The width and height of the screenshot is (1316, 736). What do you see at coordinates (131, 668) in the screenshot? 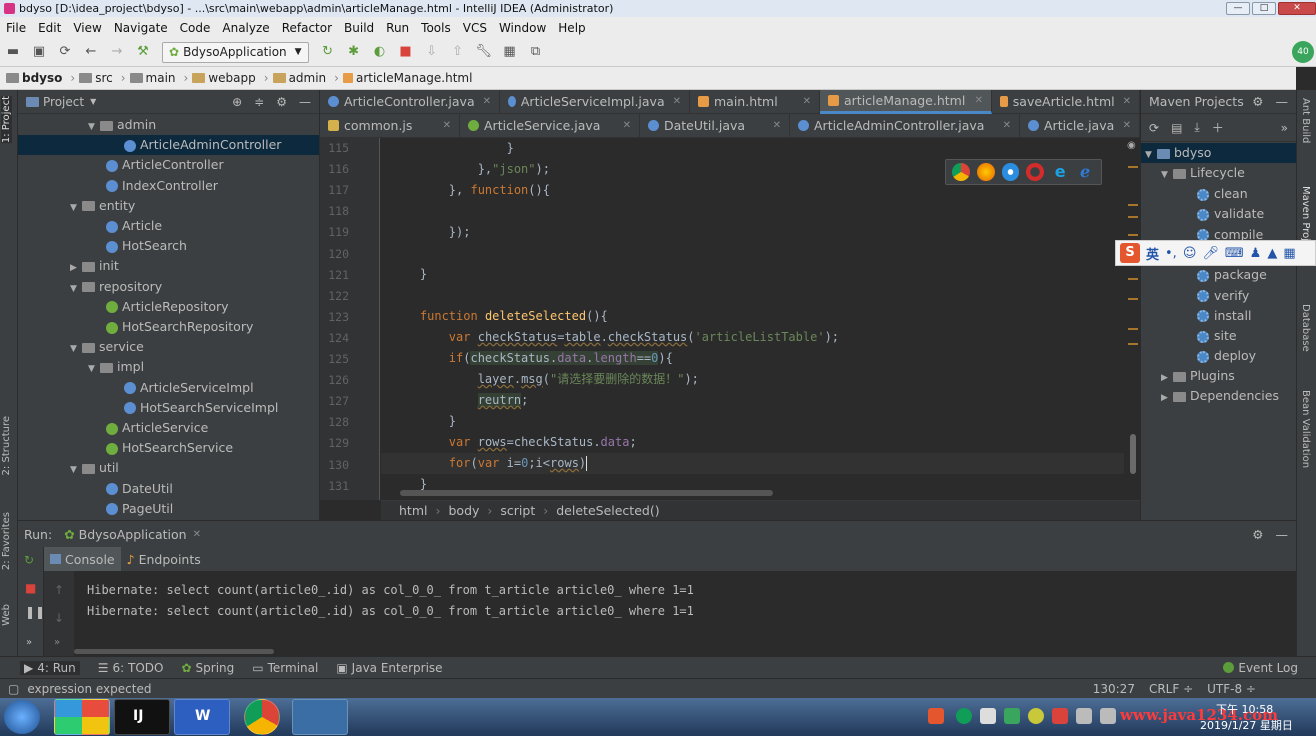
I see `tool-window-todo: ☰ 6: TODO` at bounding box center [131, 668].